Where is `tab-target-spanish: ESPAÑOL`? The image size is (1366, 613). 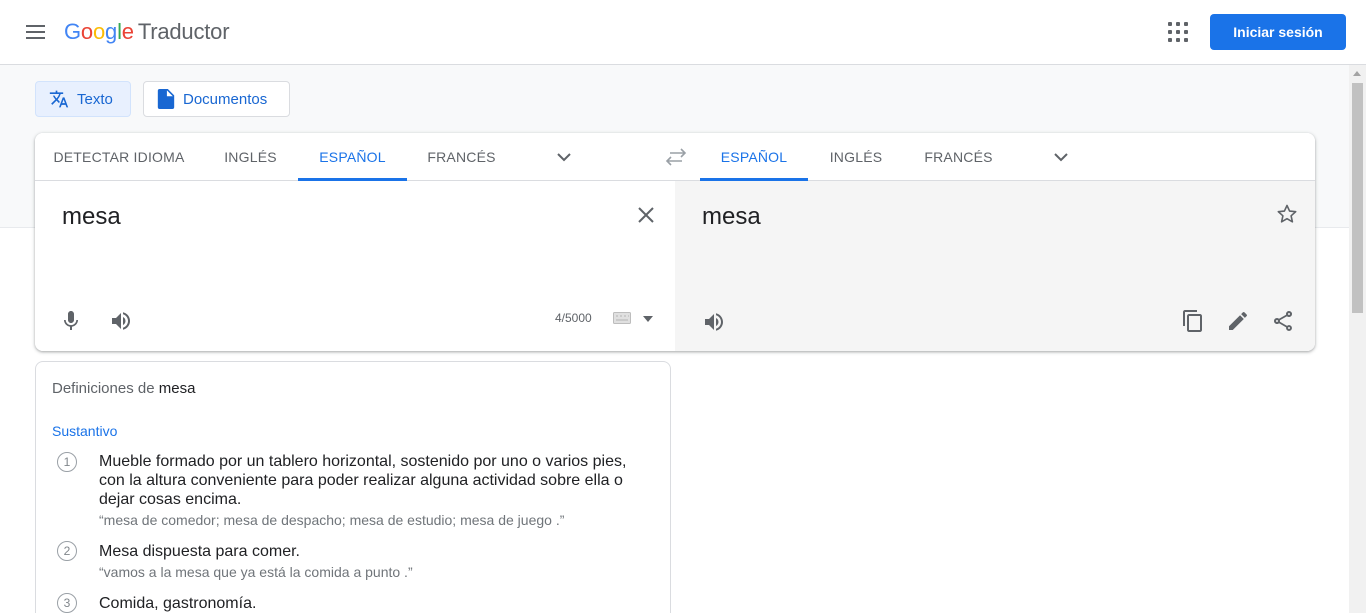
tab-target-spanish: ESPAÑOL is located at coordinates (754, 157).